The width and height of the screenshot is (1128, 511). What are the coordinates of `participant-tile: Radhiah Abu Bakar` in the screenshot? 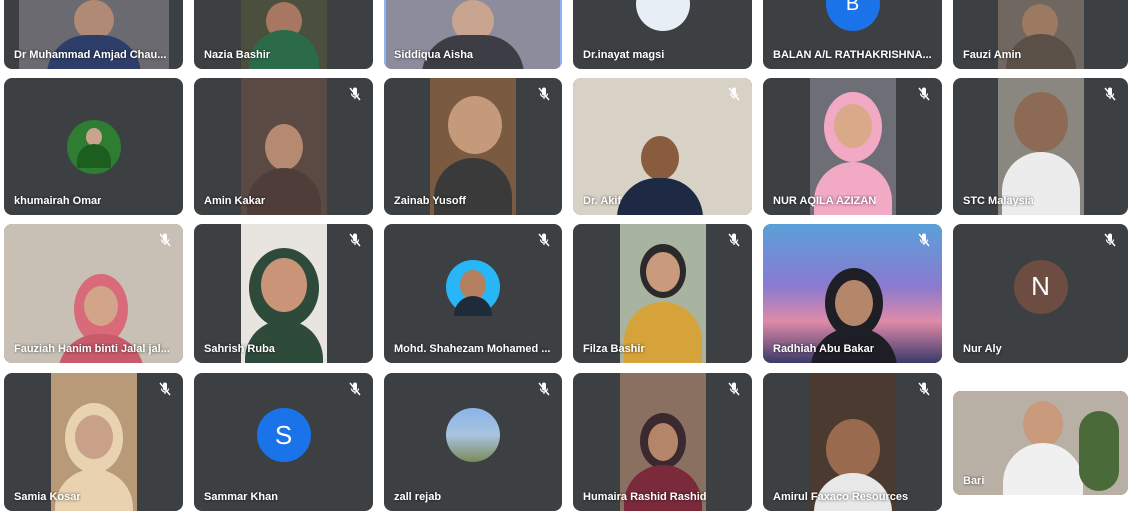 It's located at (852, 293).